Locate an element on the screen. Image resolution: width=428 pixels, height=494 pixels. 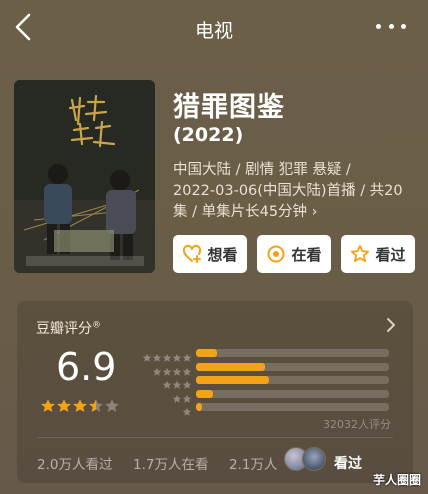
want-button-label: 想看 is located at coordinates (222, 254).